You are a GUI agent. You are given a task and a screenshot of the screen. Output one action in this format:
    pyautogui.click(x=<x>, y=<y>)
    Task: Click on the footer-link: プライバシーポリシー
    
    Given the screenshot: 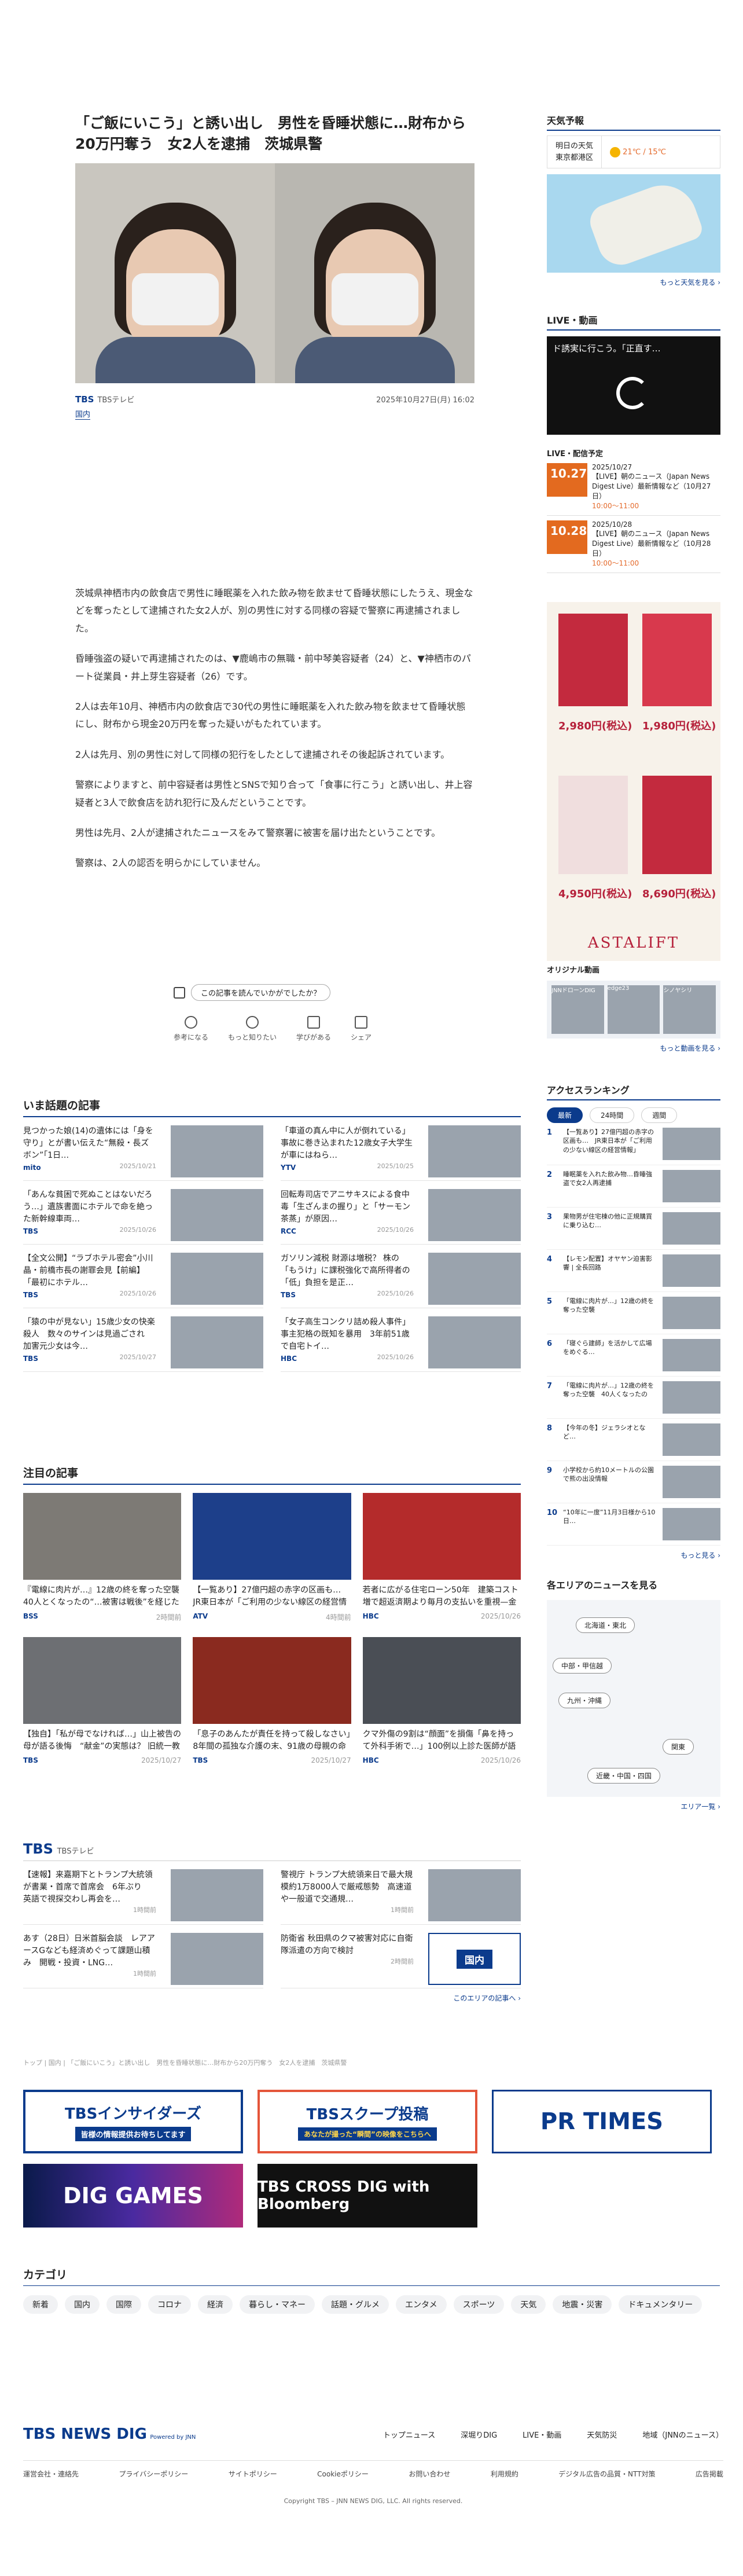 What is the action you would take?
    pyautogui.click(x=153, y=2474)
    